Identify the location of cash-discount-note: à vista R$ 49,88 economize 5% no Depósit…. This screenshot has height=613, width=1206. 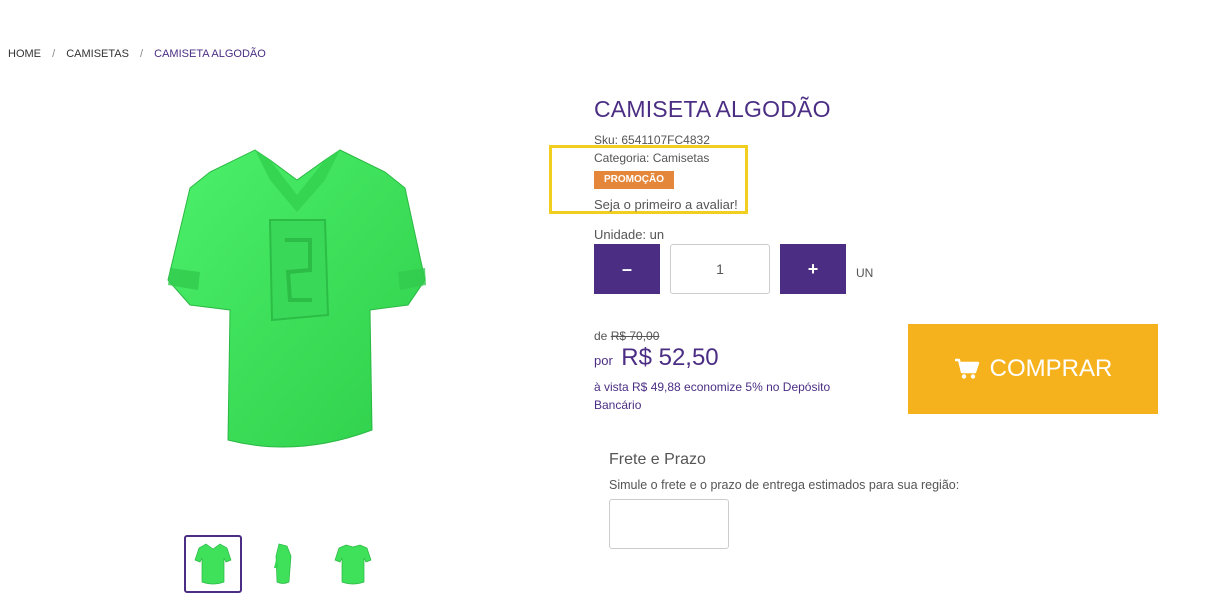
(712, 396).